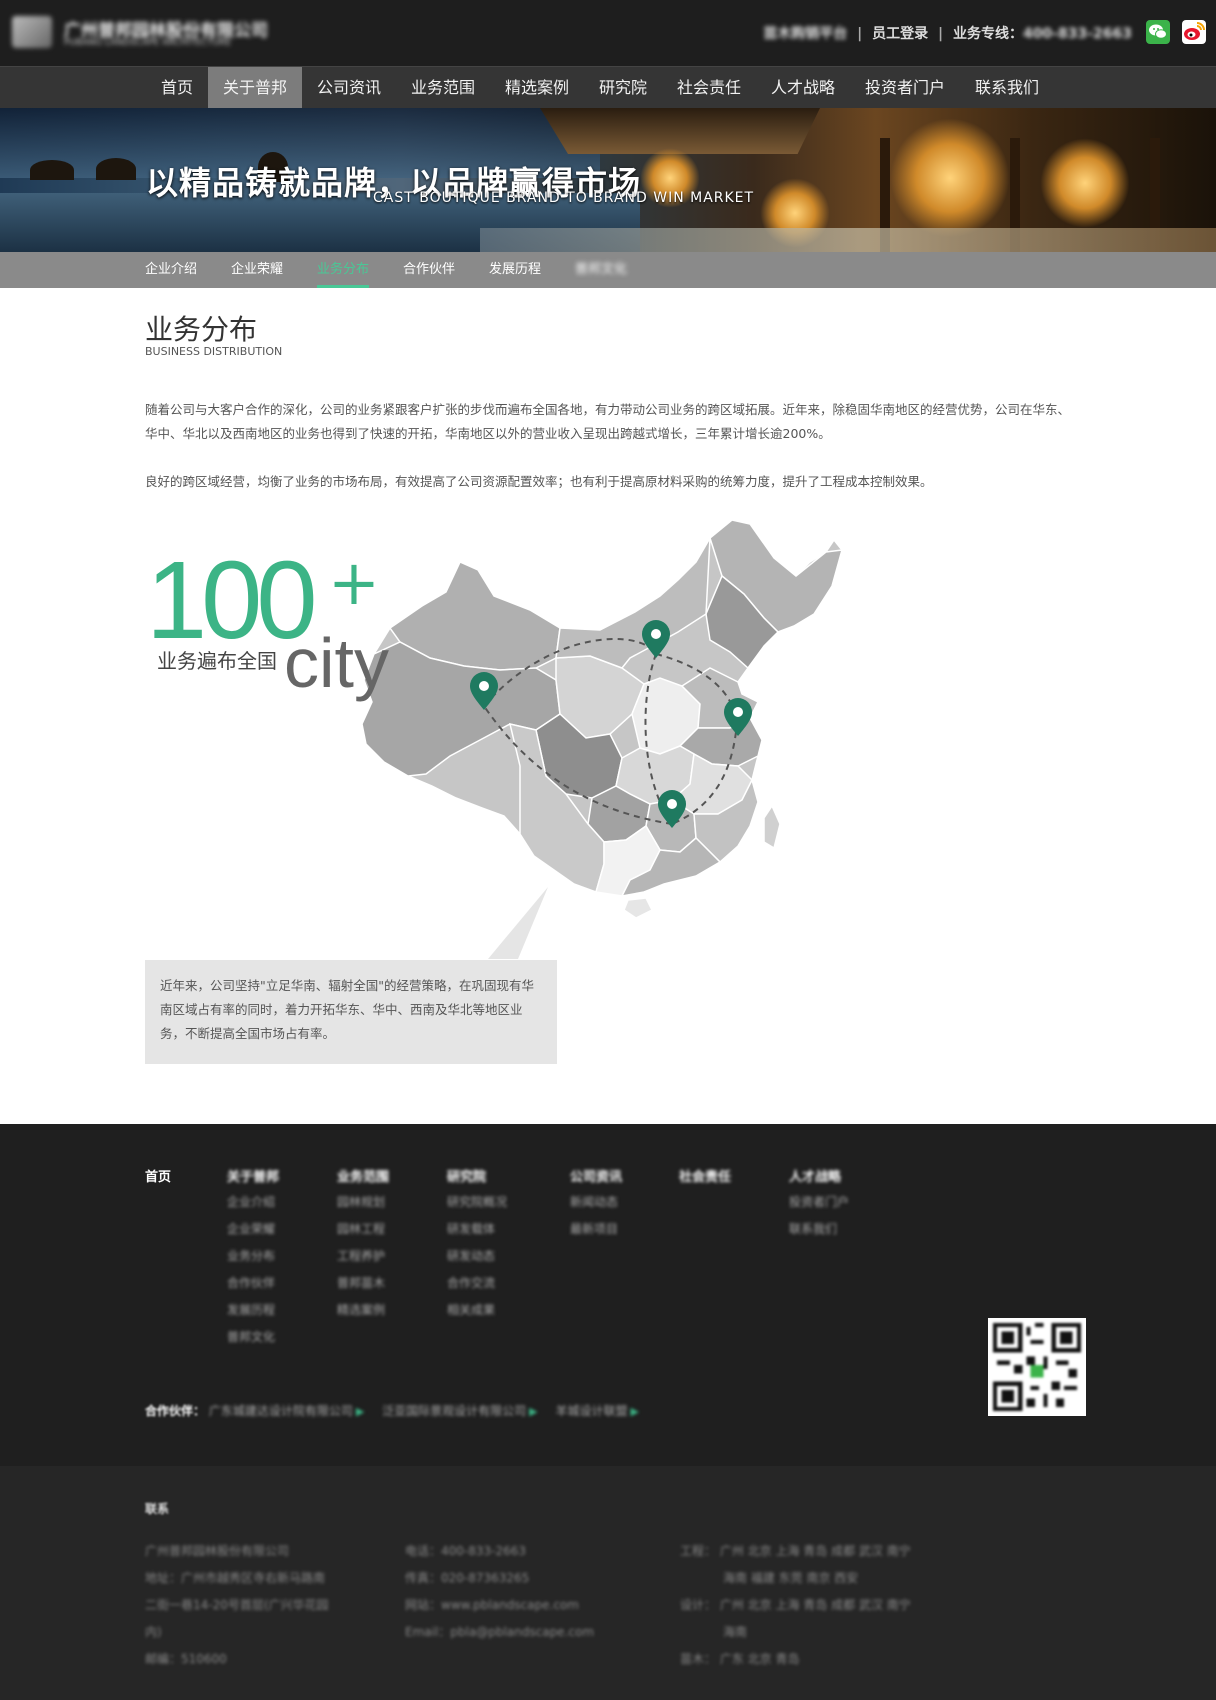 The image size is (1216, 1700). I want to click on subnav-item-culture: 普邦文化, so click(601, 270).